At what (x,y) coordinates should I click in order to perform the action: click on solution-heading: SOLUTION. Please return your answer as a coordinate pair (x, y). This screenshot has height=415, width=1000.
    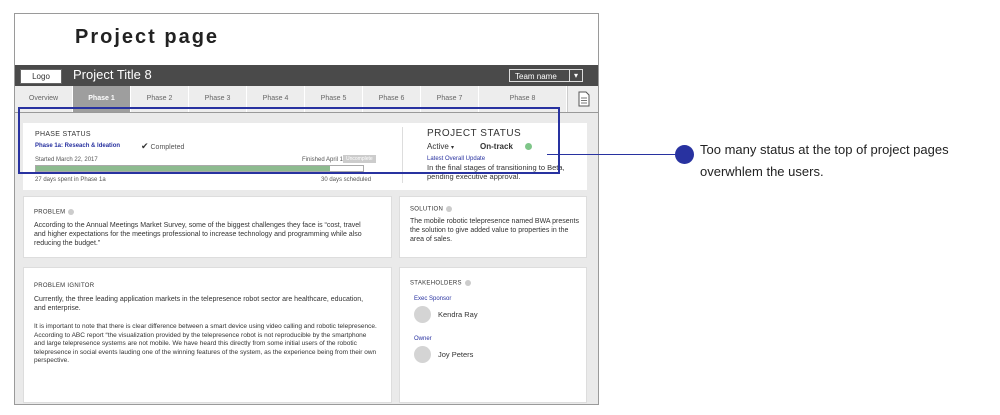
    Looking at the image, I should click on (431, 209).